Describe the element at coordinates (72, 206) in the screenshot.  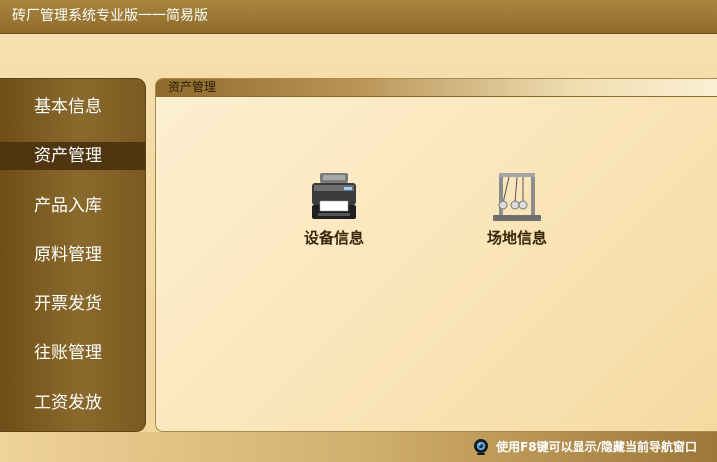
I see `sidebar-item-product-storage: 产品入库` at that location.